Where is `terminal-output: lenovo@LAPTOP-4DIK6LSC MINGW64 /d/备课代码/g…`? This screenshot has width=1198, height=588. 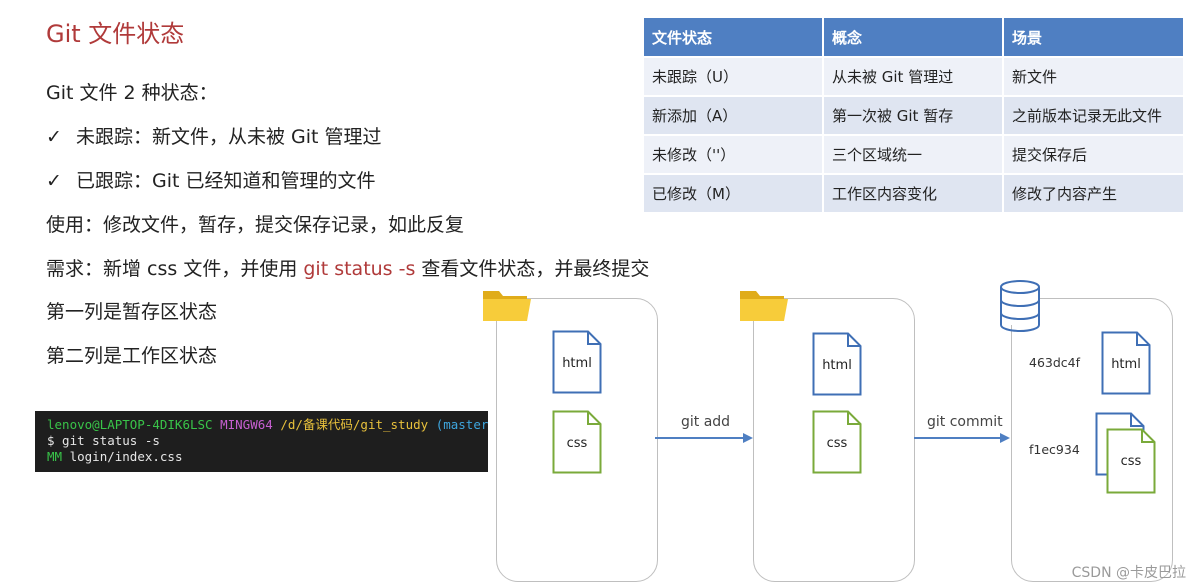
terminal-output: lenovo@LAPTOP-4DIK6LSC MINGW64 /d/备课代码/g… is located at coordinates (261, 441).